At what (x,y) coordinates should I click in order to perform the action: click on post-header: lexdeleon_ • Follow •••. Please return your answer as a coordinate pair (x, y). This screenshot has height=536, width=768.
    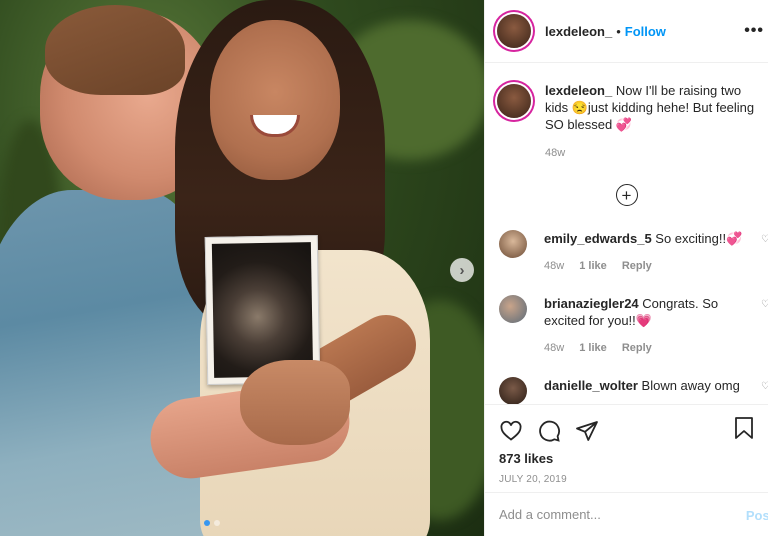
    Looking at the image, I should click on (626, 31).